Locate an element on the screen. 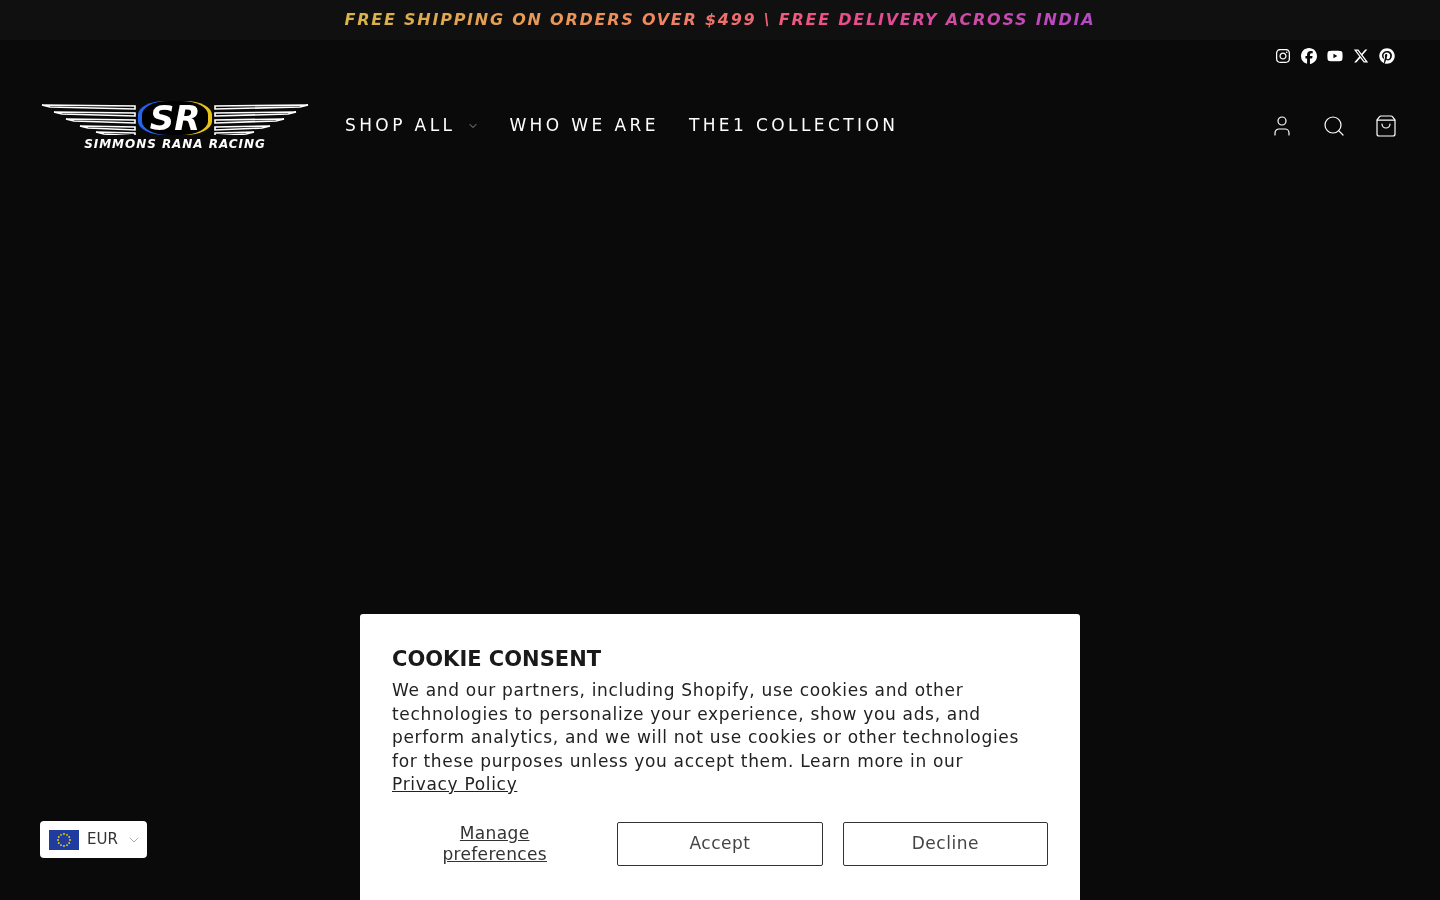  privacy-policy-link: Privacy Policy is located at coordinates (455, 784).